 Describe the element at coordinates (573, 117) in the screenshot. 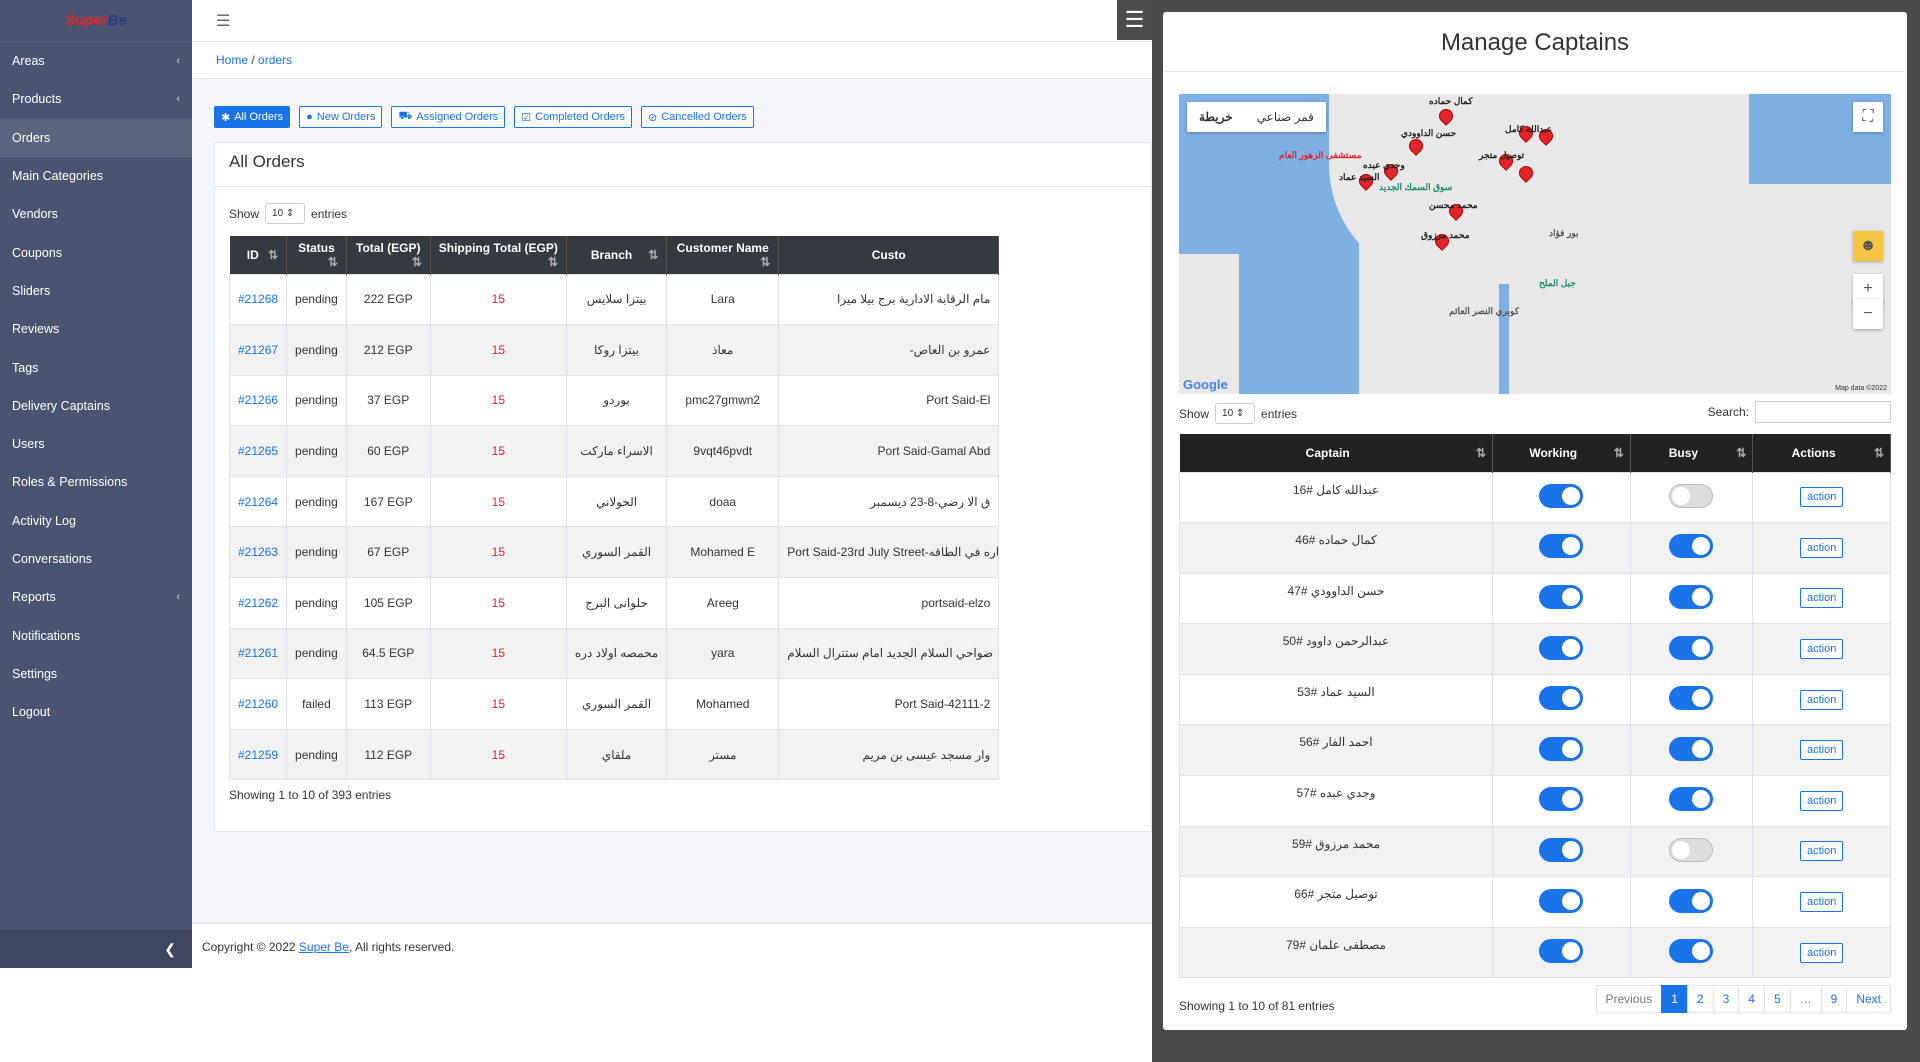

I see `filter-completed-orders-button: ☑ Completed Orders` at that location.